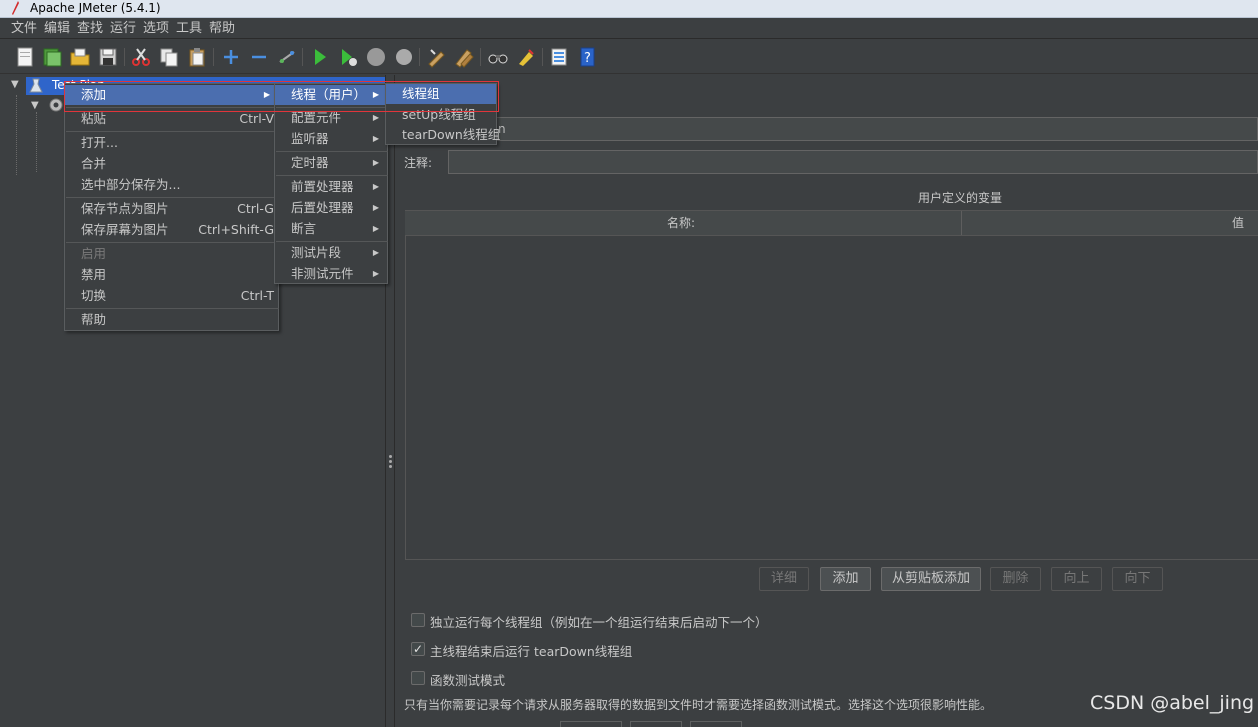 The height and width of the screenshot is (727, 1258). I want to click on name-field: n, so click(853, 129).